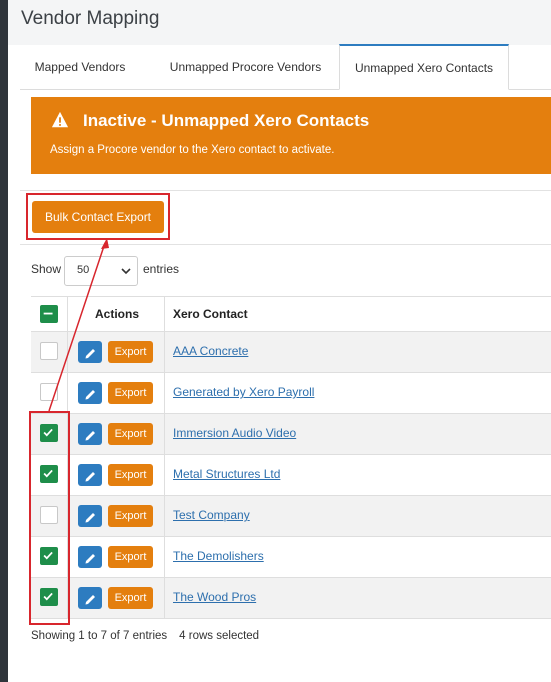 The width and height of the screenshot is (551, 682). Describe the element at coordinates (279, 22) in the screenshot. I see `page-header: Vendor Mapping` at that location.